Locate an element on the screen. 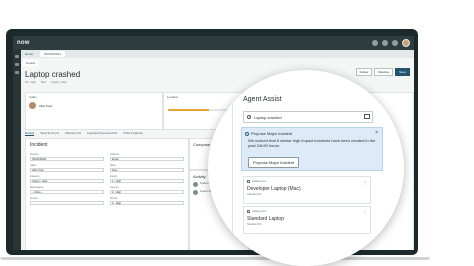 This screenshot has width=474, height=266. agent-assist-search: Laptop crashed is located at coordinates (308, 117).